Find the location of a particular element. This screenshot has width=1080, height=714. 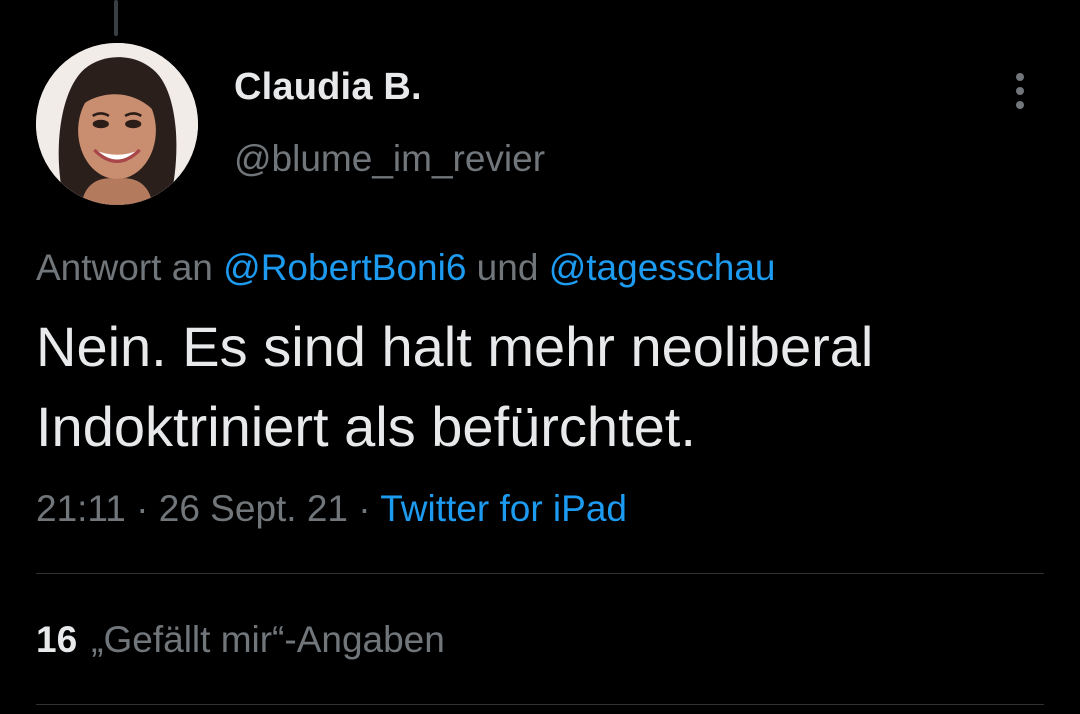

thread-connector-line is located at coordinates (116, 18).